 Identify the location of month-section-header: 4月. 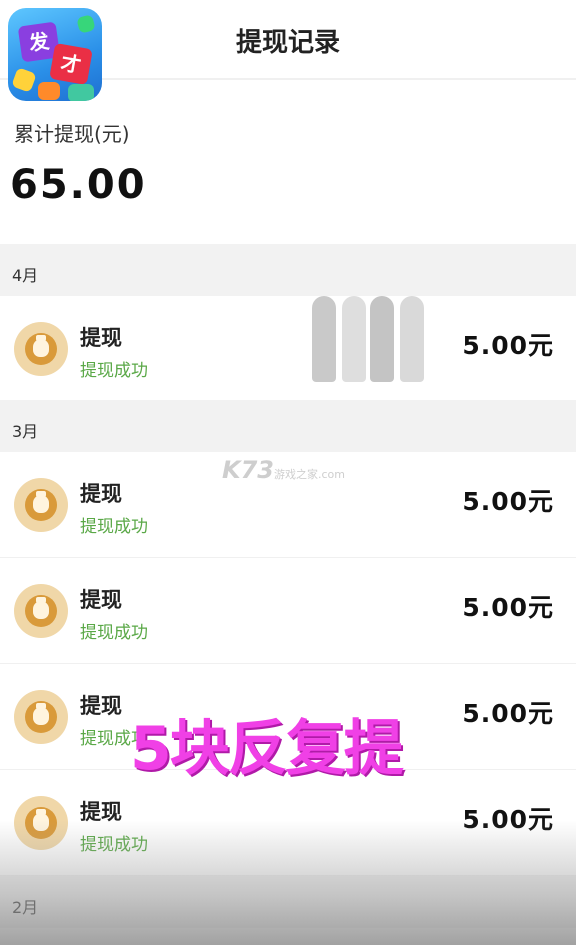
(288, 270).